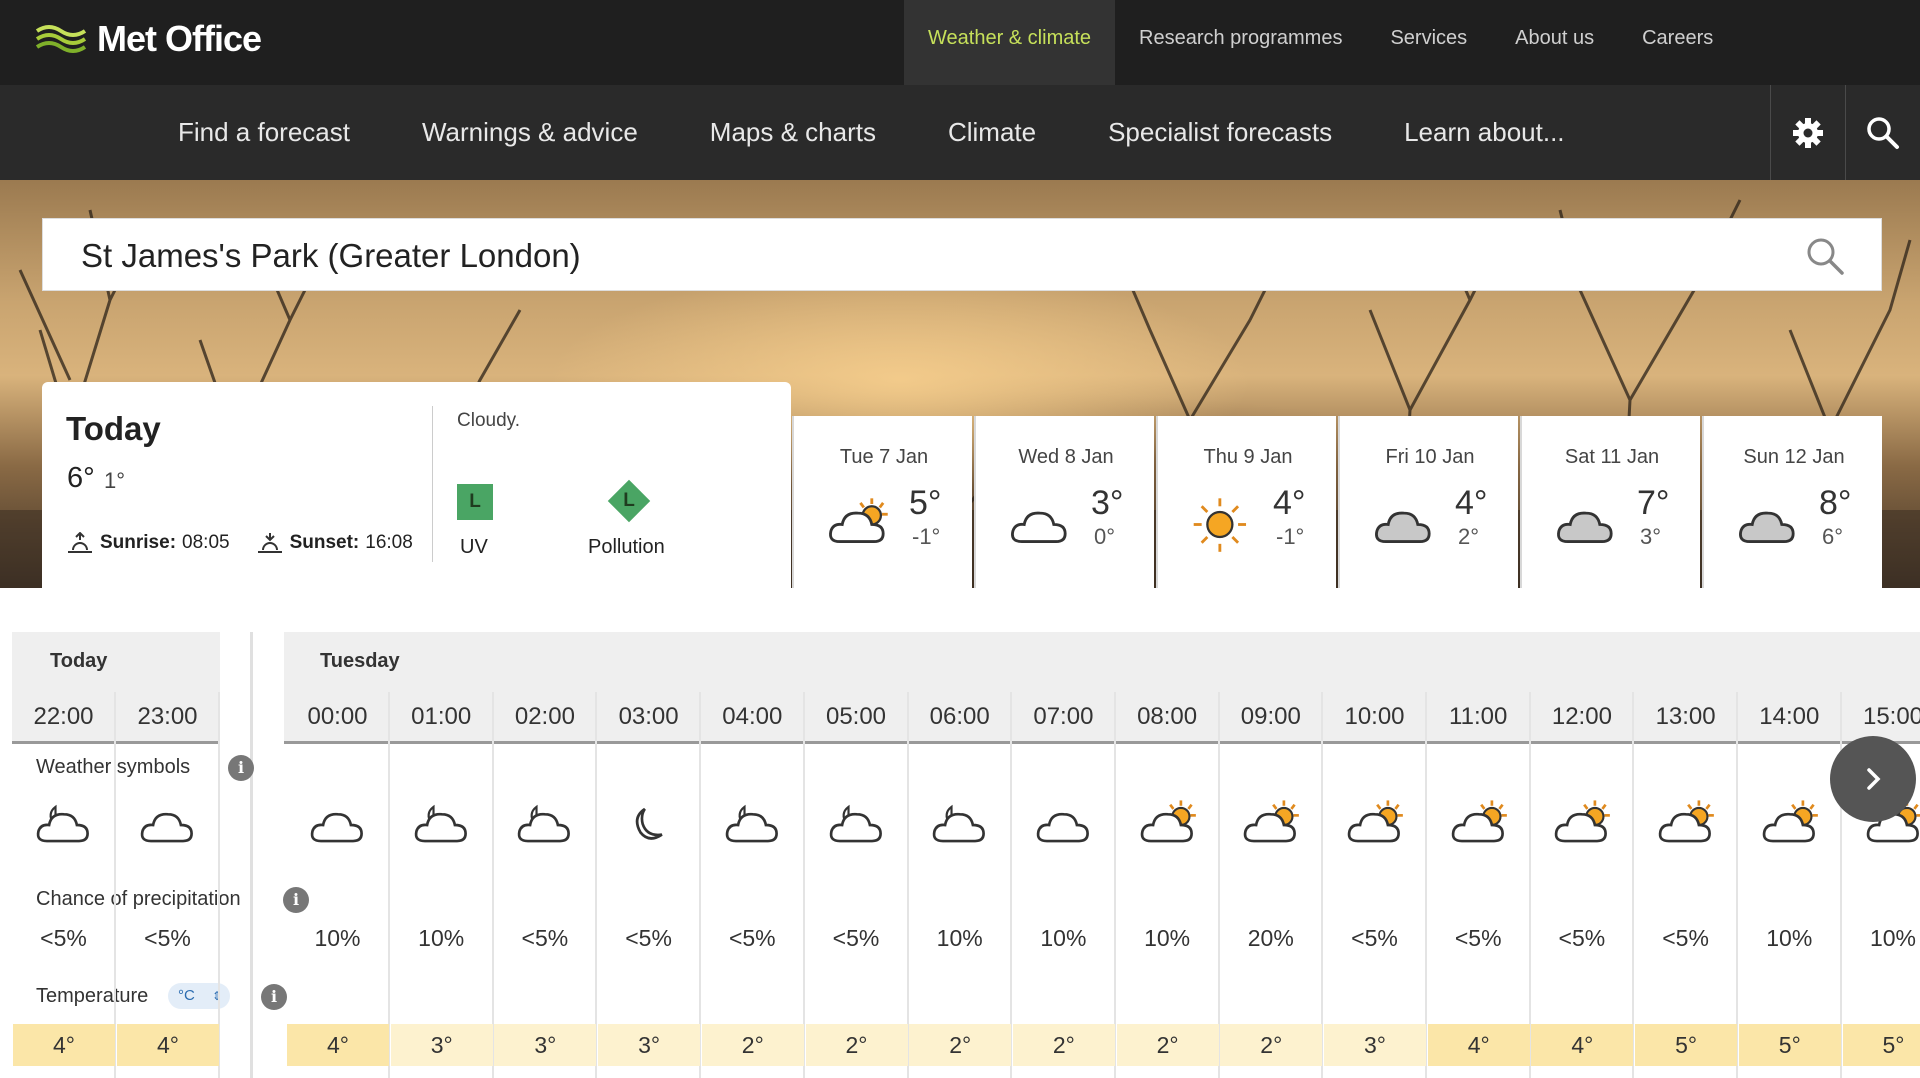  I want to click on day-low-temp: 3°, so click(1651, 536).